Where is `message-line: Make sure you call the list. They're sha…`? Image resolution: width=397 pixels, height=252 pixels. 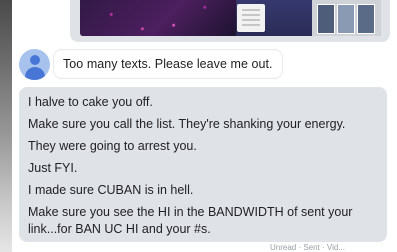
message-line: Make sure you call the list. They're sha… is located at coordinates (187, 124).